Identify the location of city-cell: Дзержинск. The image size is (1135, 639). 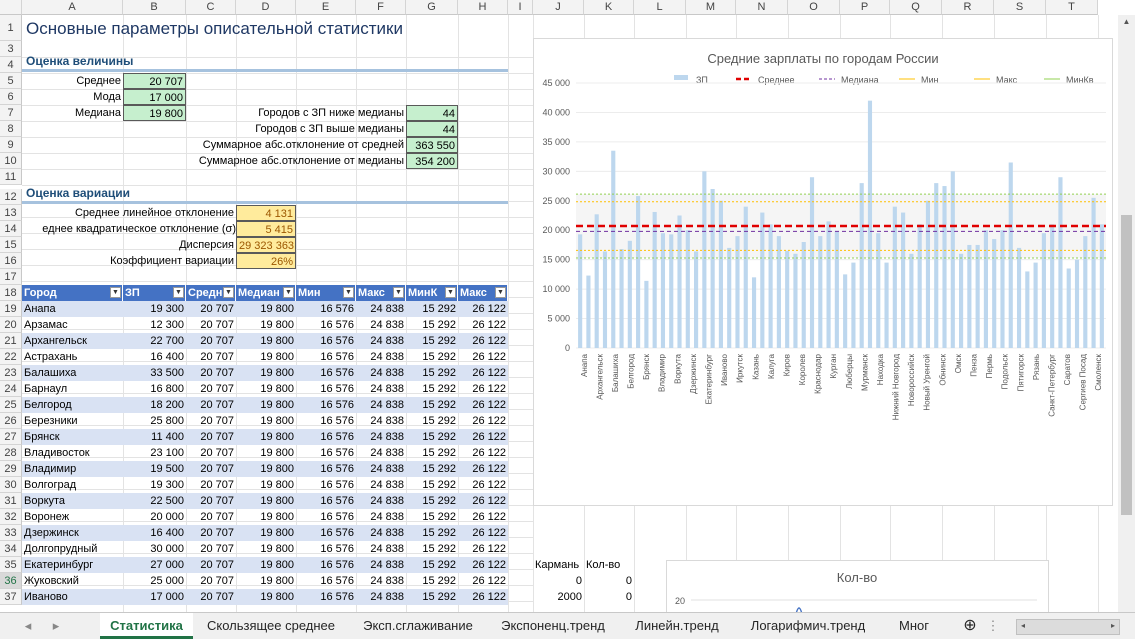
(72, 533).